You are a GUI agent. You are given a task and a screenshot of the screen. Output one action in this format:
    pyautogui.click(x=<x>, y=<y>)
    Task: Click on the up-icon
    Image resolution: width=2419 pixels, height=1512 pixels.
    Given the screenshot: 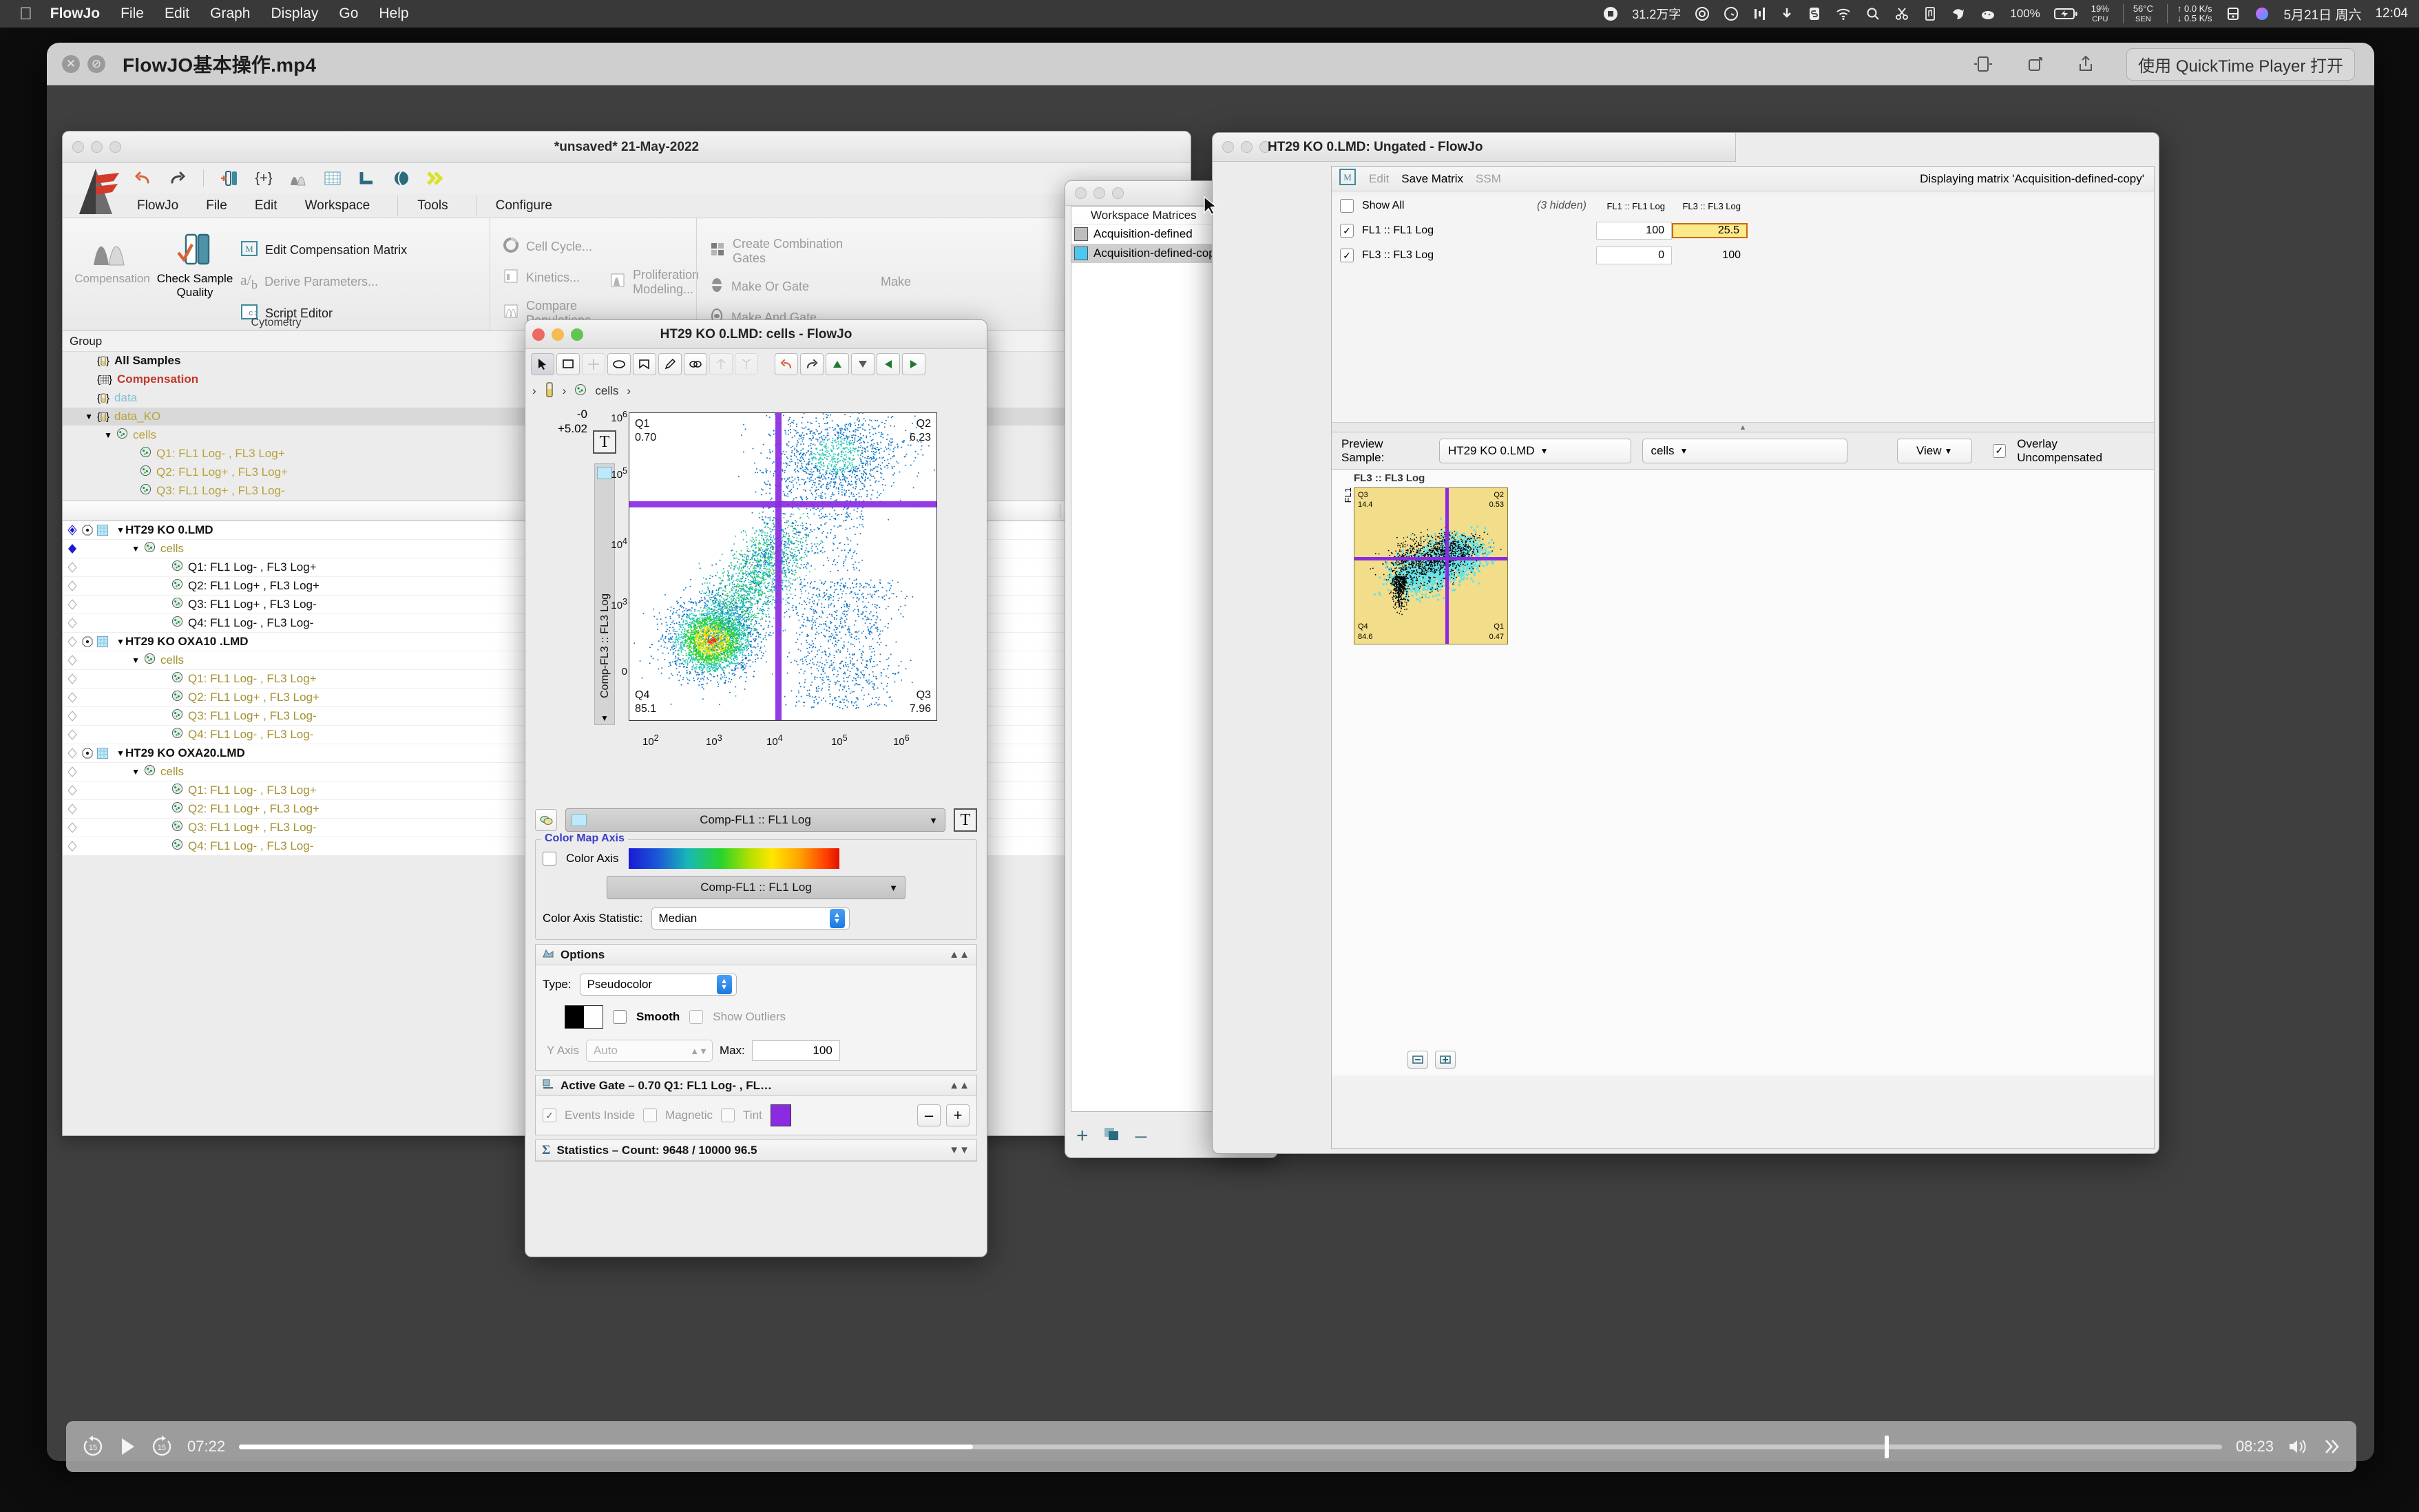 What is the action you would take?
    pyautogui.click(x=838, y=364)
    